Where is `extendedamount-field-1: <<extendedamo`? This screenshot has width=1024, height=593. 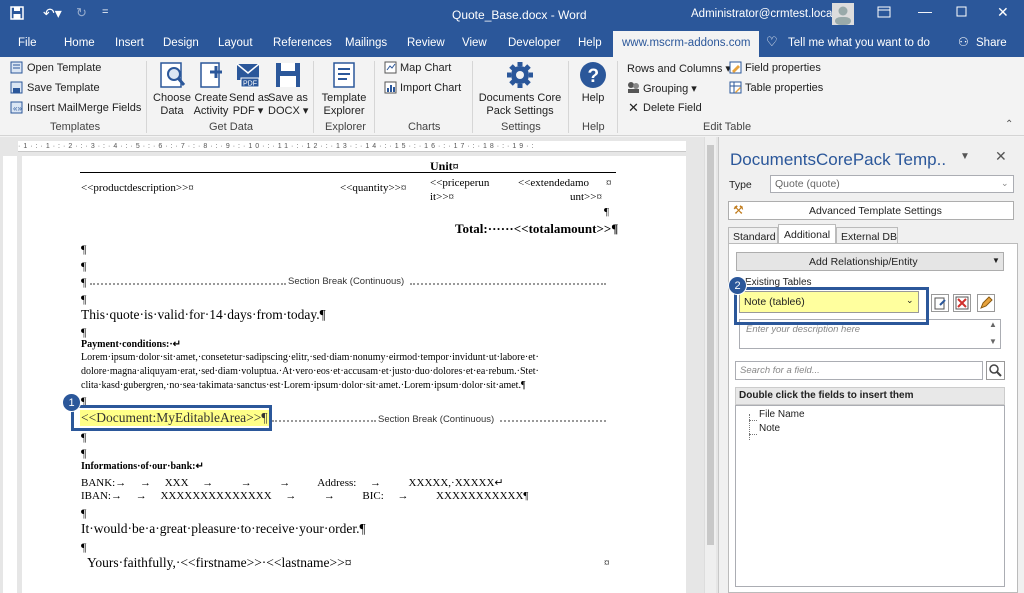 extendedamount-field-1: <<extendedamo is located at coordinates (554, 183).